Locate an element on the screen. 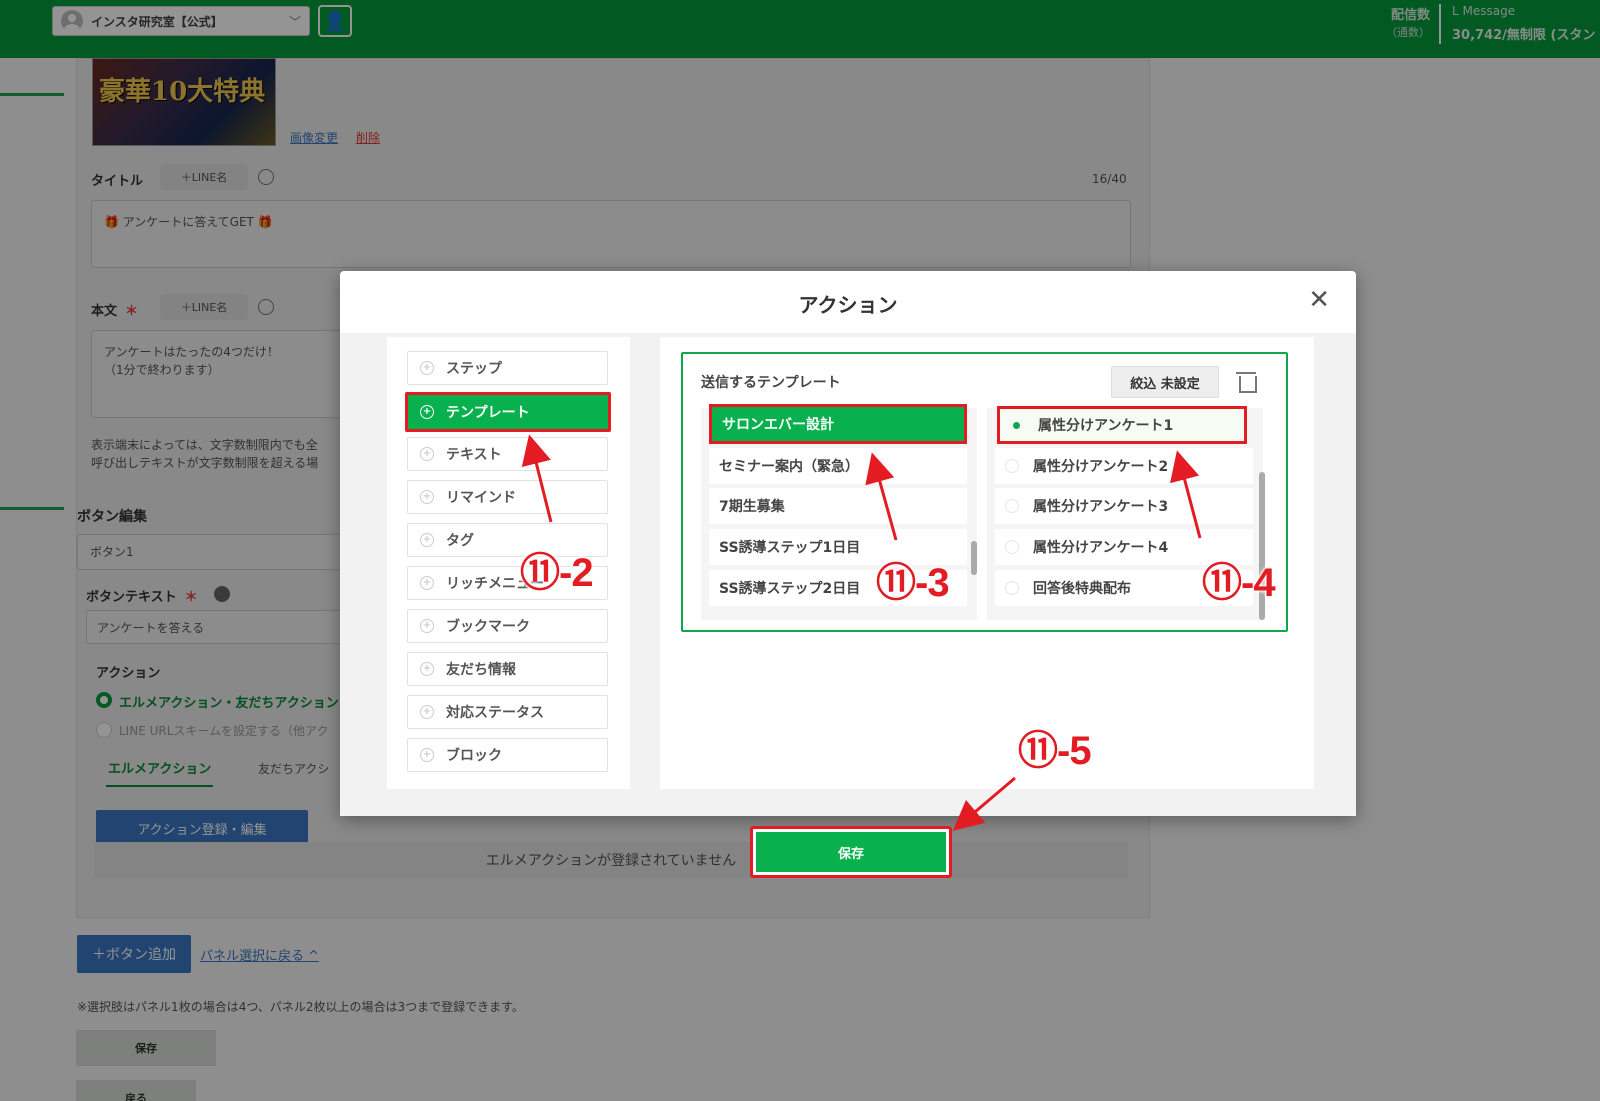 This screenshot has width=1600, height=1101. template-item: 属性分けアンケート2 is located at coordinates (1124, 466).